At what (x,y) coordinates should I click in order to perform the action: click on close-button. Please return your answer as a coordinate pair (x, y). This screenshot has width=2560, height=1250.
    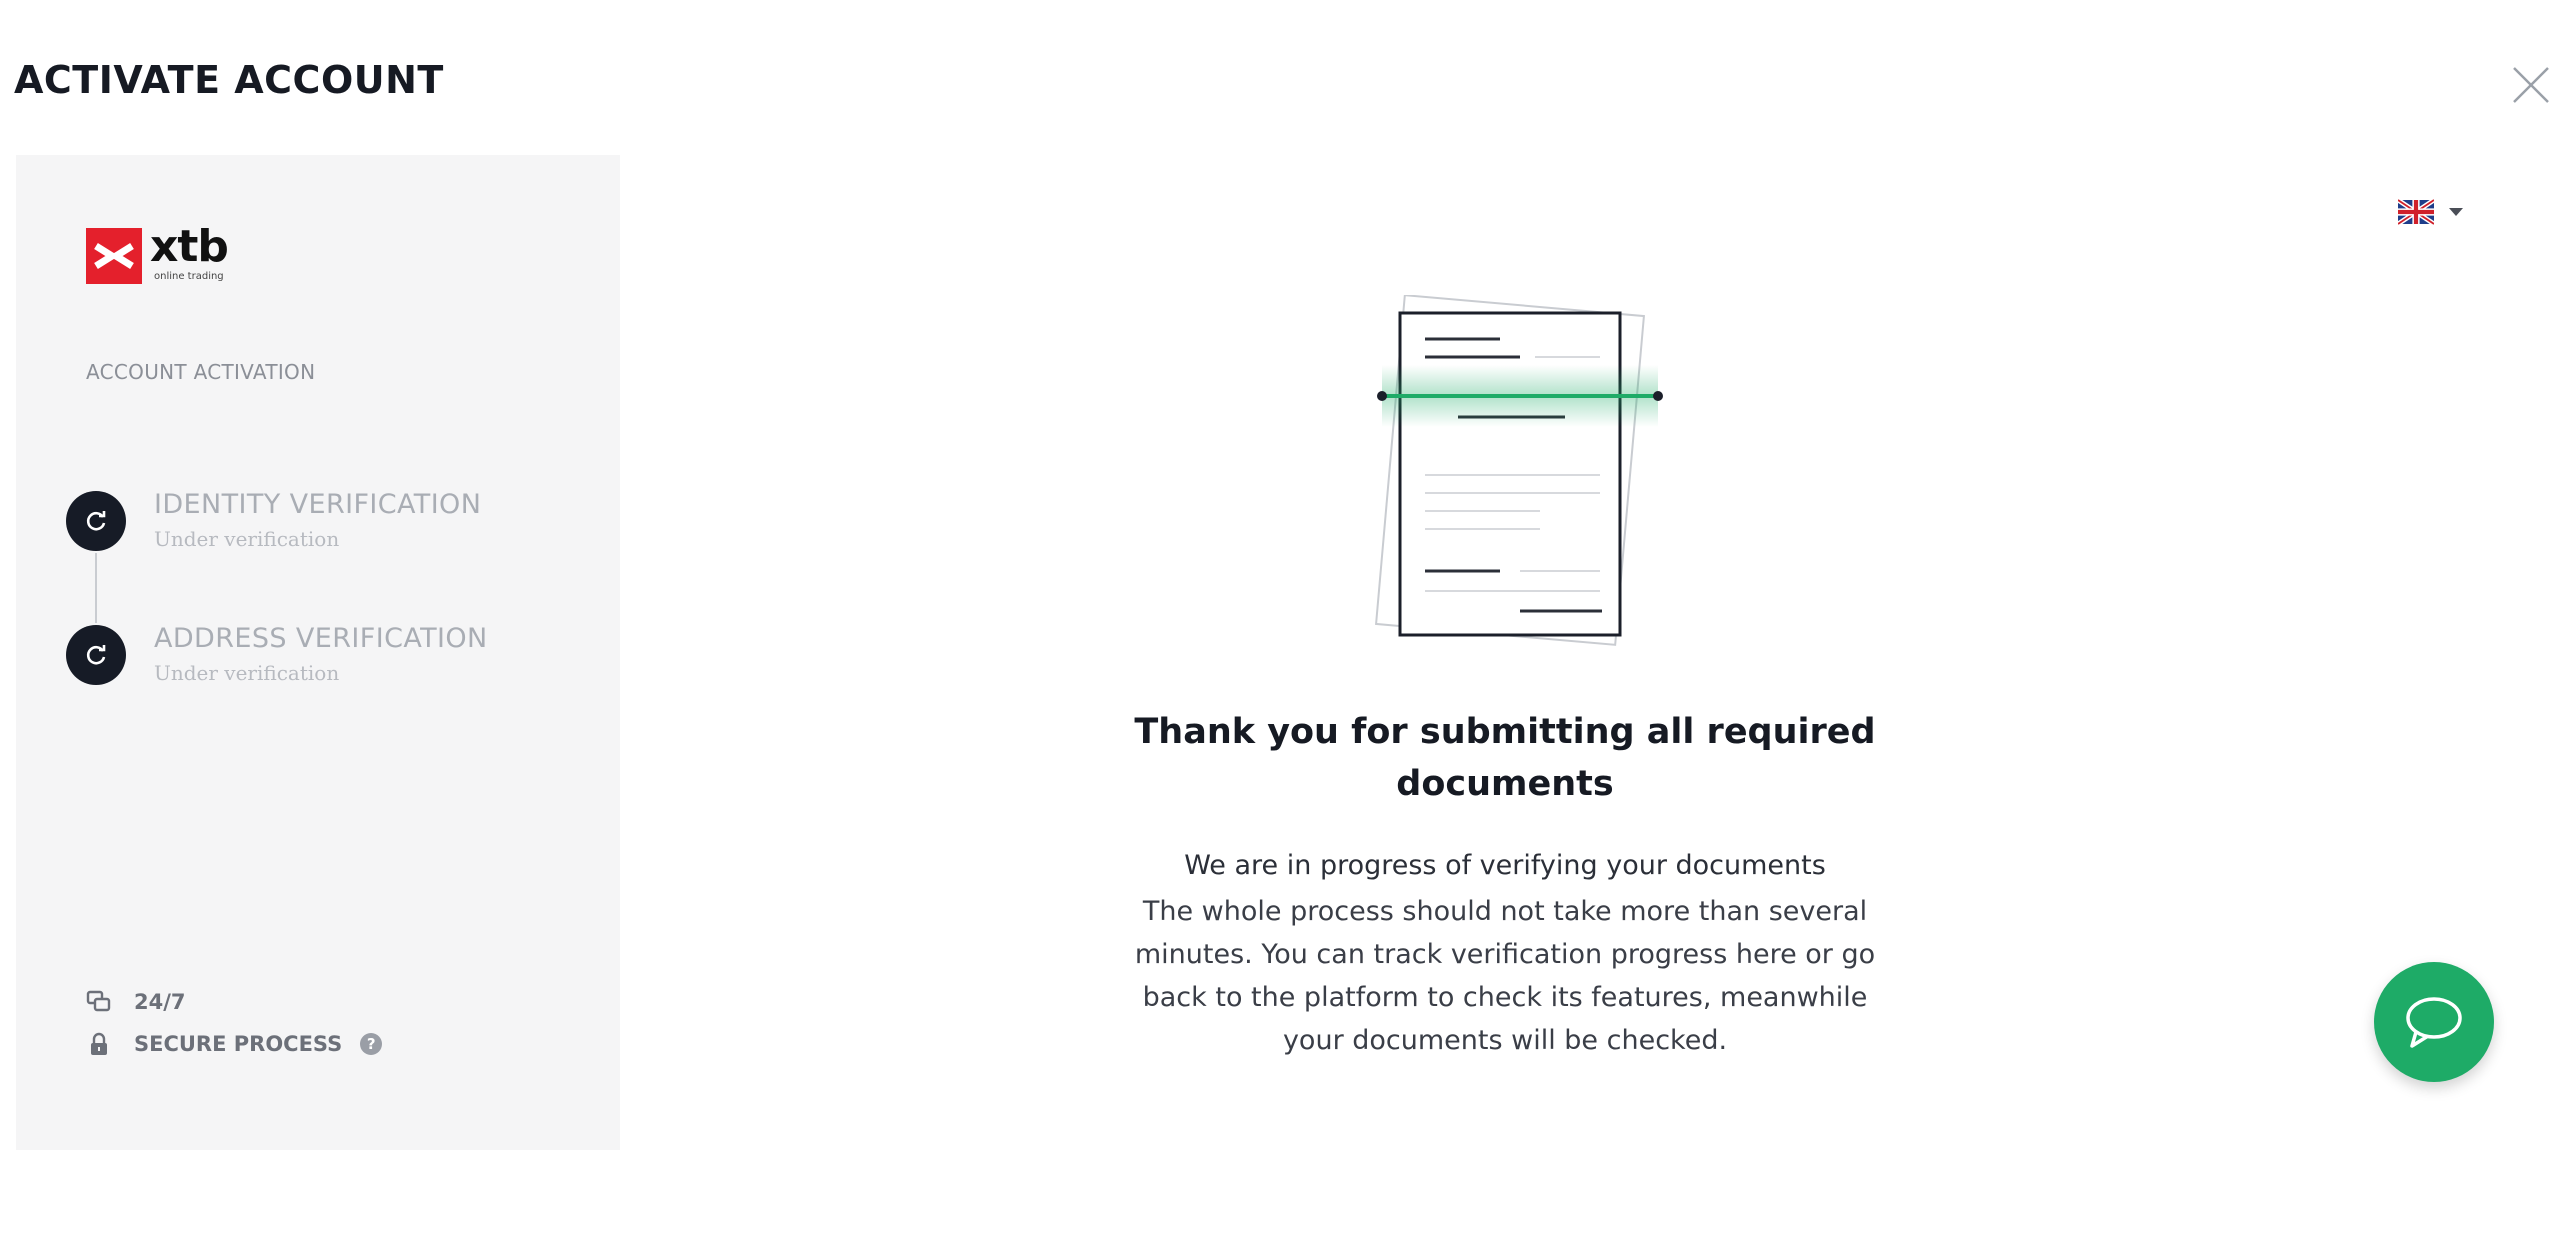
    Looking at the image, I should click on (2531, 85).